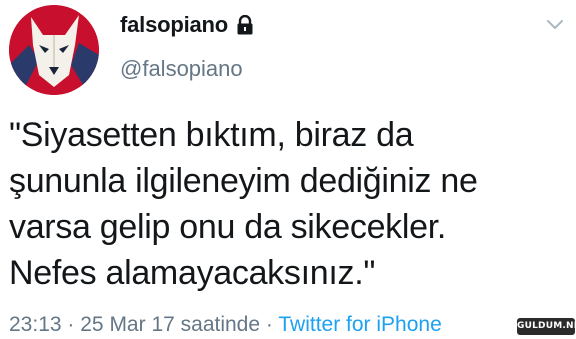 The width and height of the screenshot is (576, 339). Describe the element at coordinates (192, 273) in the screenshot. I see `tweet-text-line: Nefes alamayacaksınız."` at that location.